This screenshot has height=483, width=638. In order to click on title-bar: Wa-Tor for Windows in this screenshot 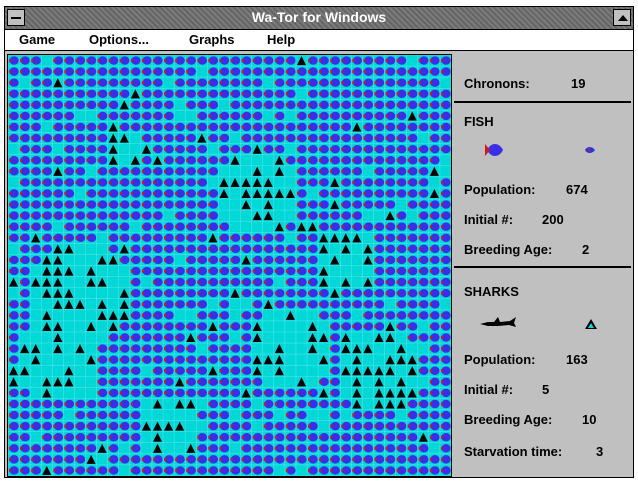, I will do `click(319, 18)`.